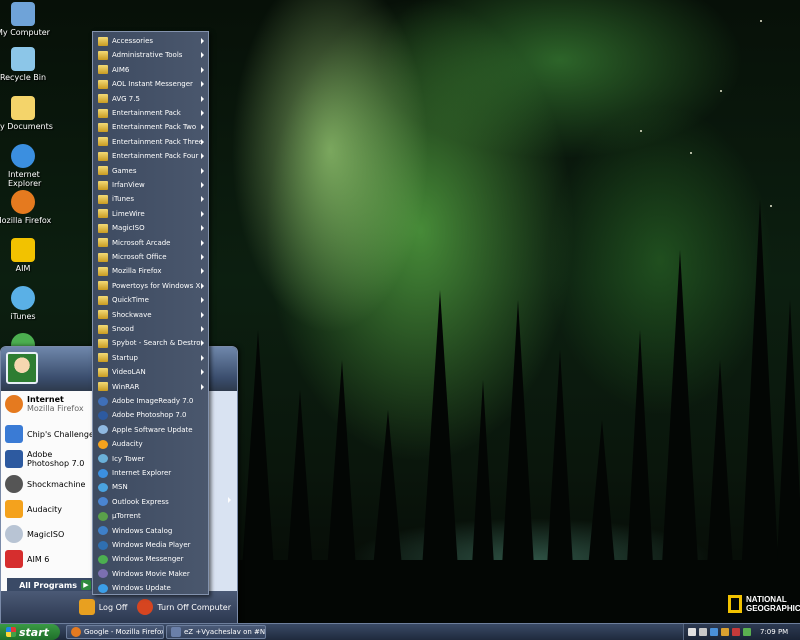  I want to click on start-menu-footer: Log Off Turn Off Computer, so click(119, 607).